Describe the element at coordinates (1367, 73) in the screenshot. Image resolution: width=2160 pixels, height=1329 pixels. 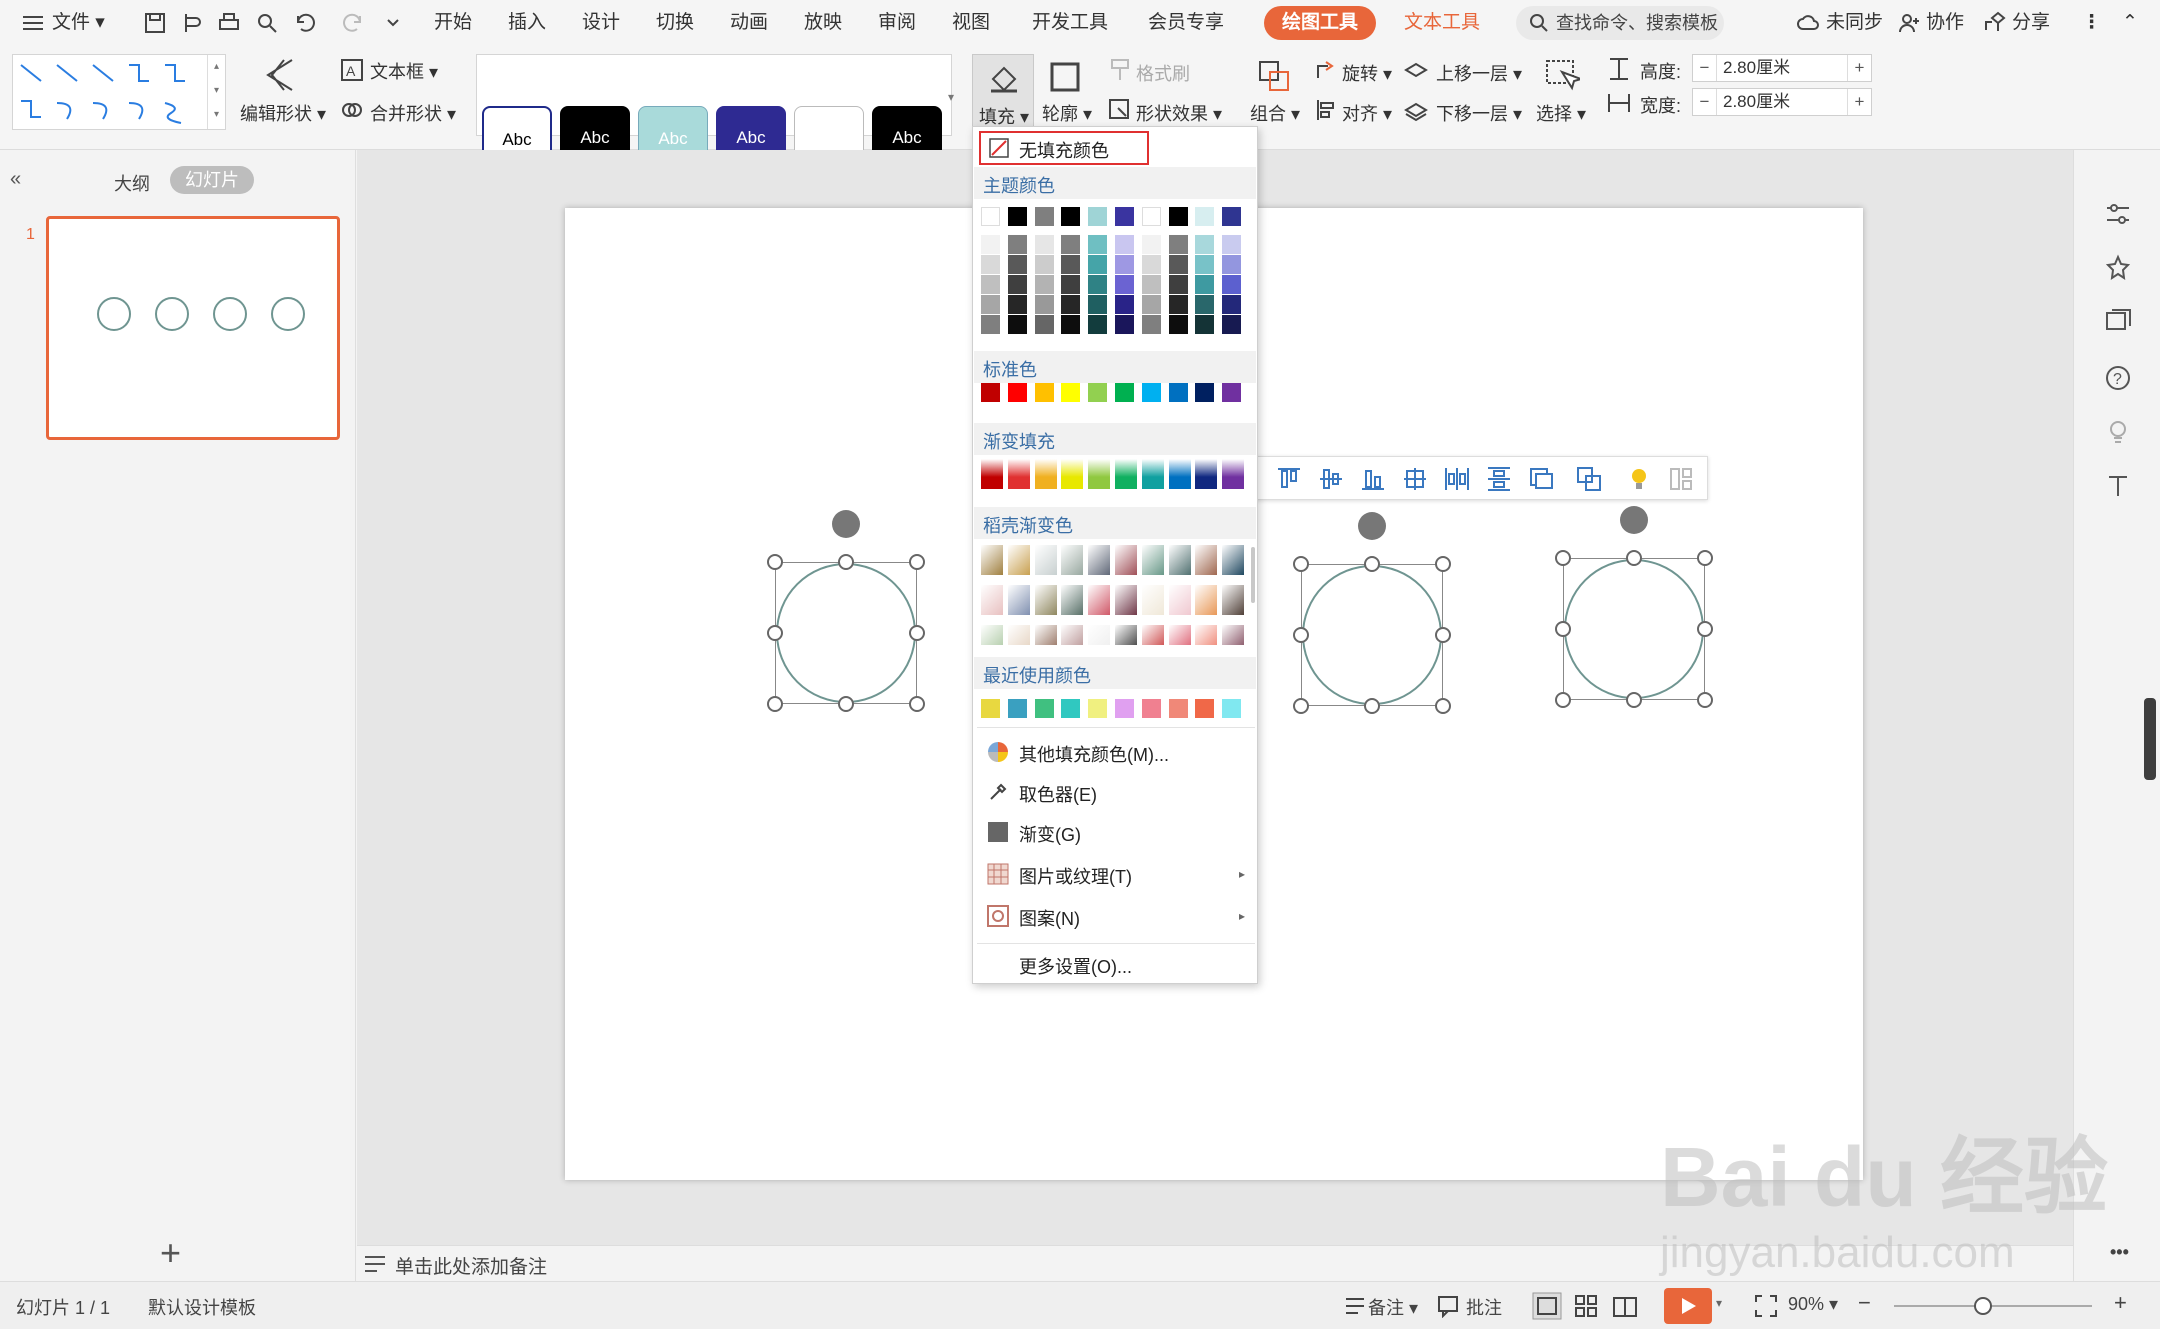
I see `rotate-button: 旋转 ▾` at that location.